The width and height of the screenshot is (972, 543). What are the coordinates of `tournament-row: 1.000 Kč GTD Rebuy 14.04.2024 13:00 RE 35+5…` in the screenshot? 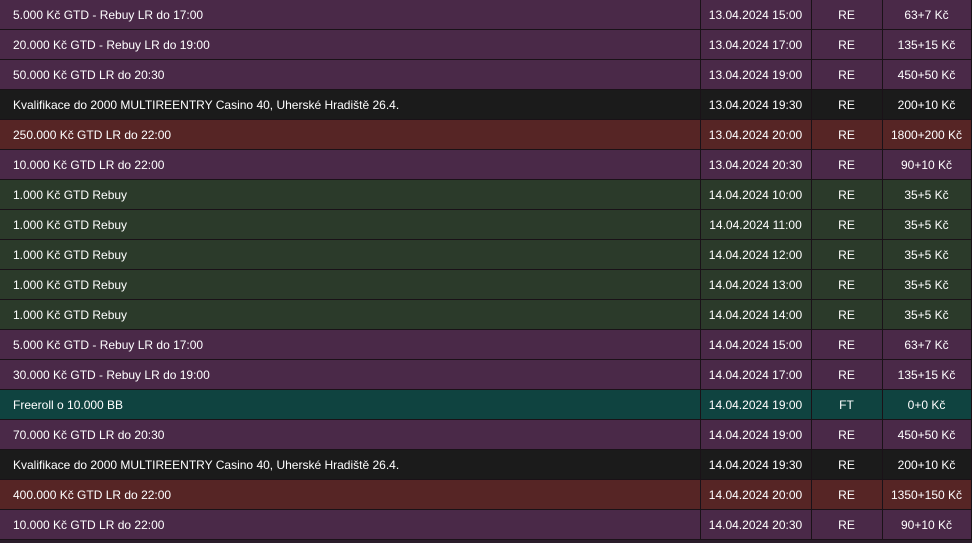 It's located at (486, 284).